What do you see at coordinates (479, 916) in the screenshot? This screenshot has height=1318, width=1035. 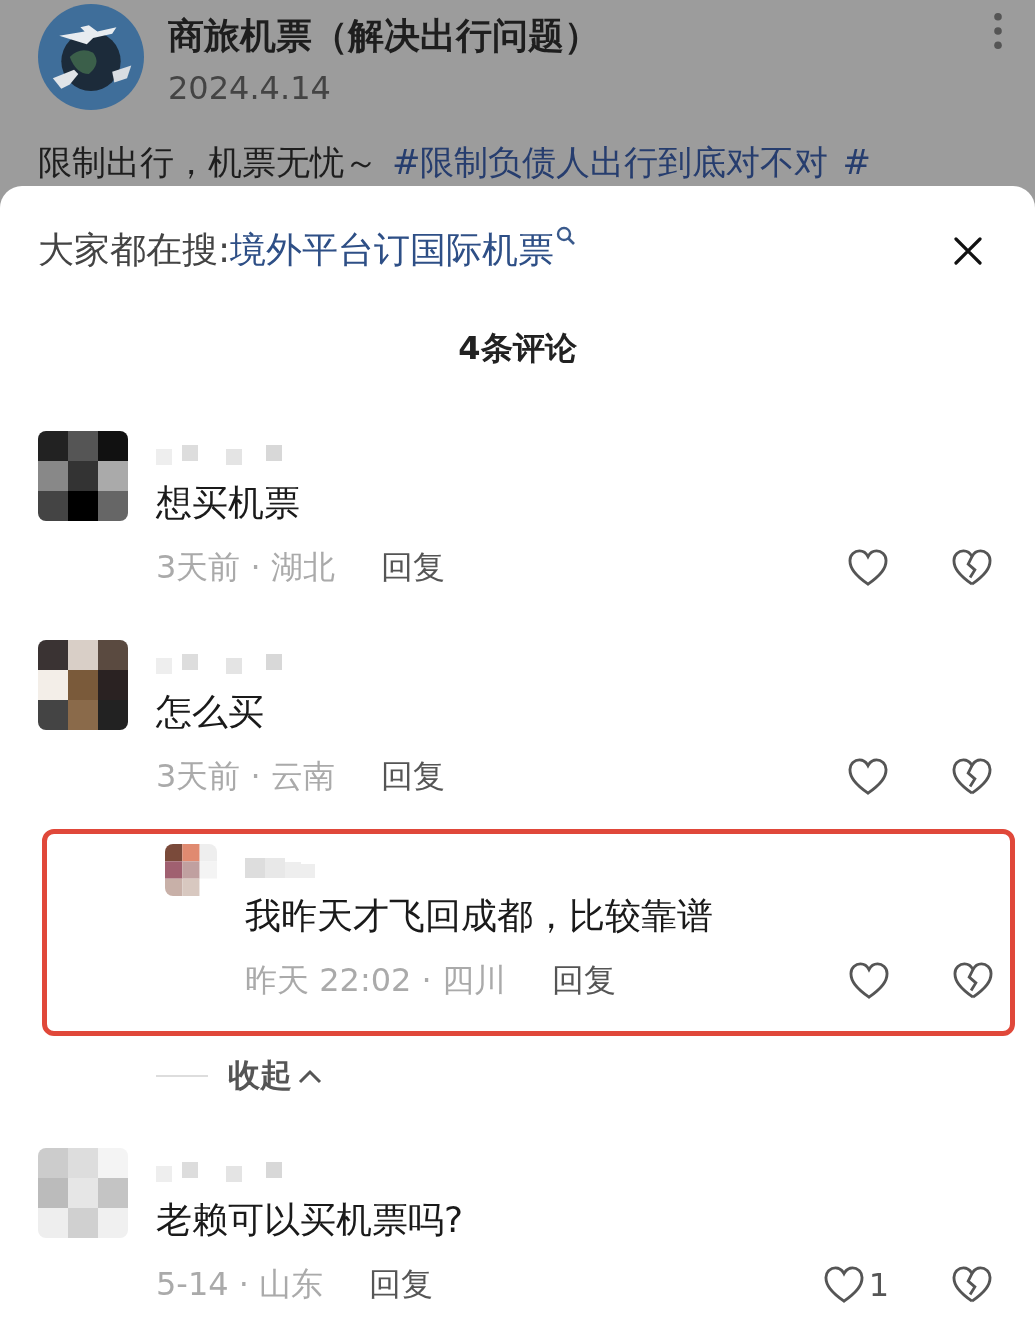 I see `comment-text: 我昨天才飞回成都，比较靠谱` at bounding box center [479, 916].